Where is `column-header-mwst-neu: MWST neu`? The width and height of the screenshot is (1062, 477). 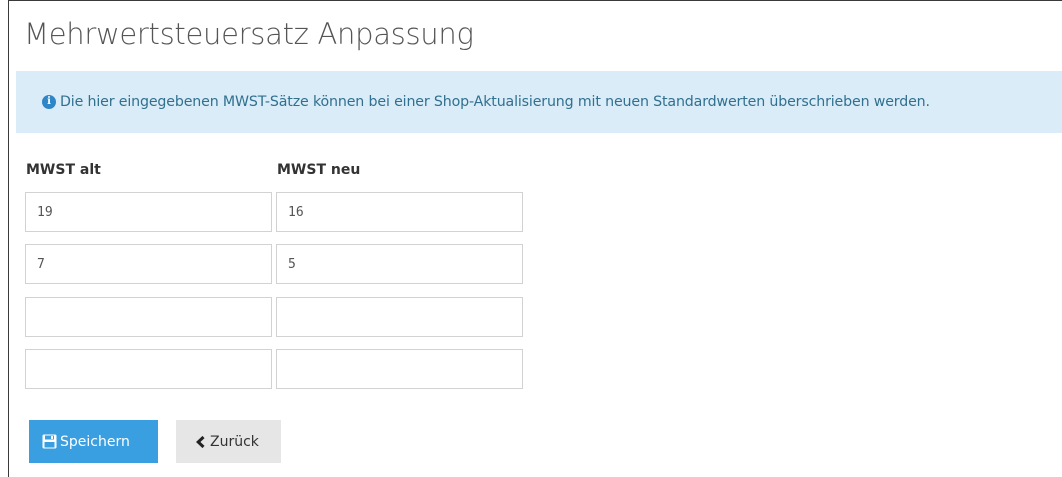 column-header-mwst-neu: MWST neu is located at coordinates (319, 170).